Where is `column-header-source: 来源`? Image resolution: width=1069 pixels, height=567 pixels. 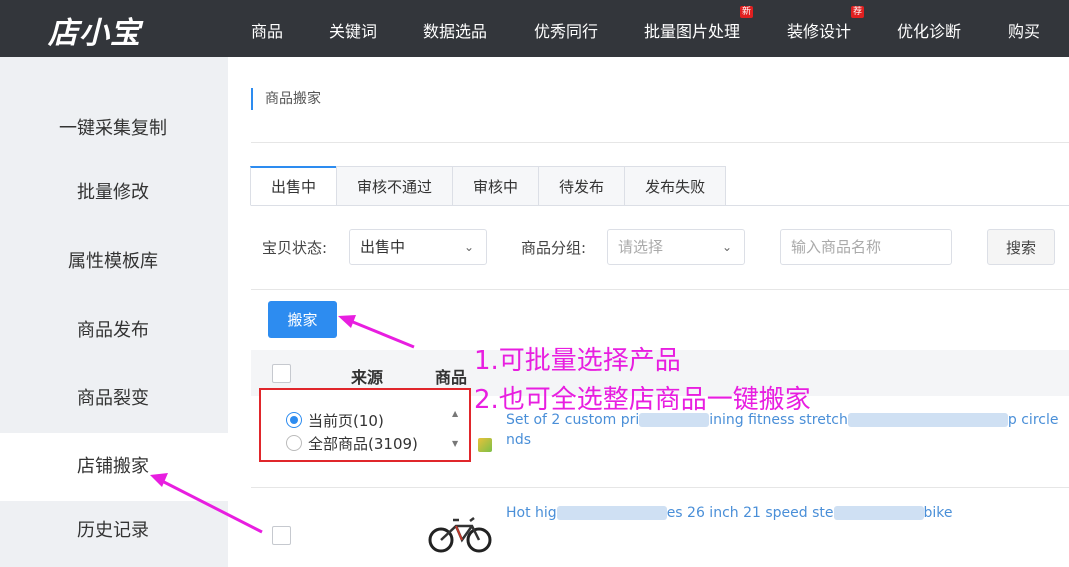 column-header-source: 来源 is located at coordinates (367, 377).